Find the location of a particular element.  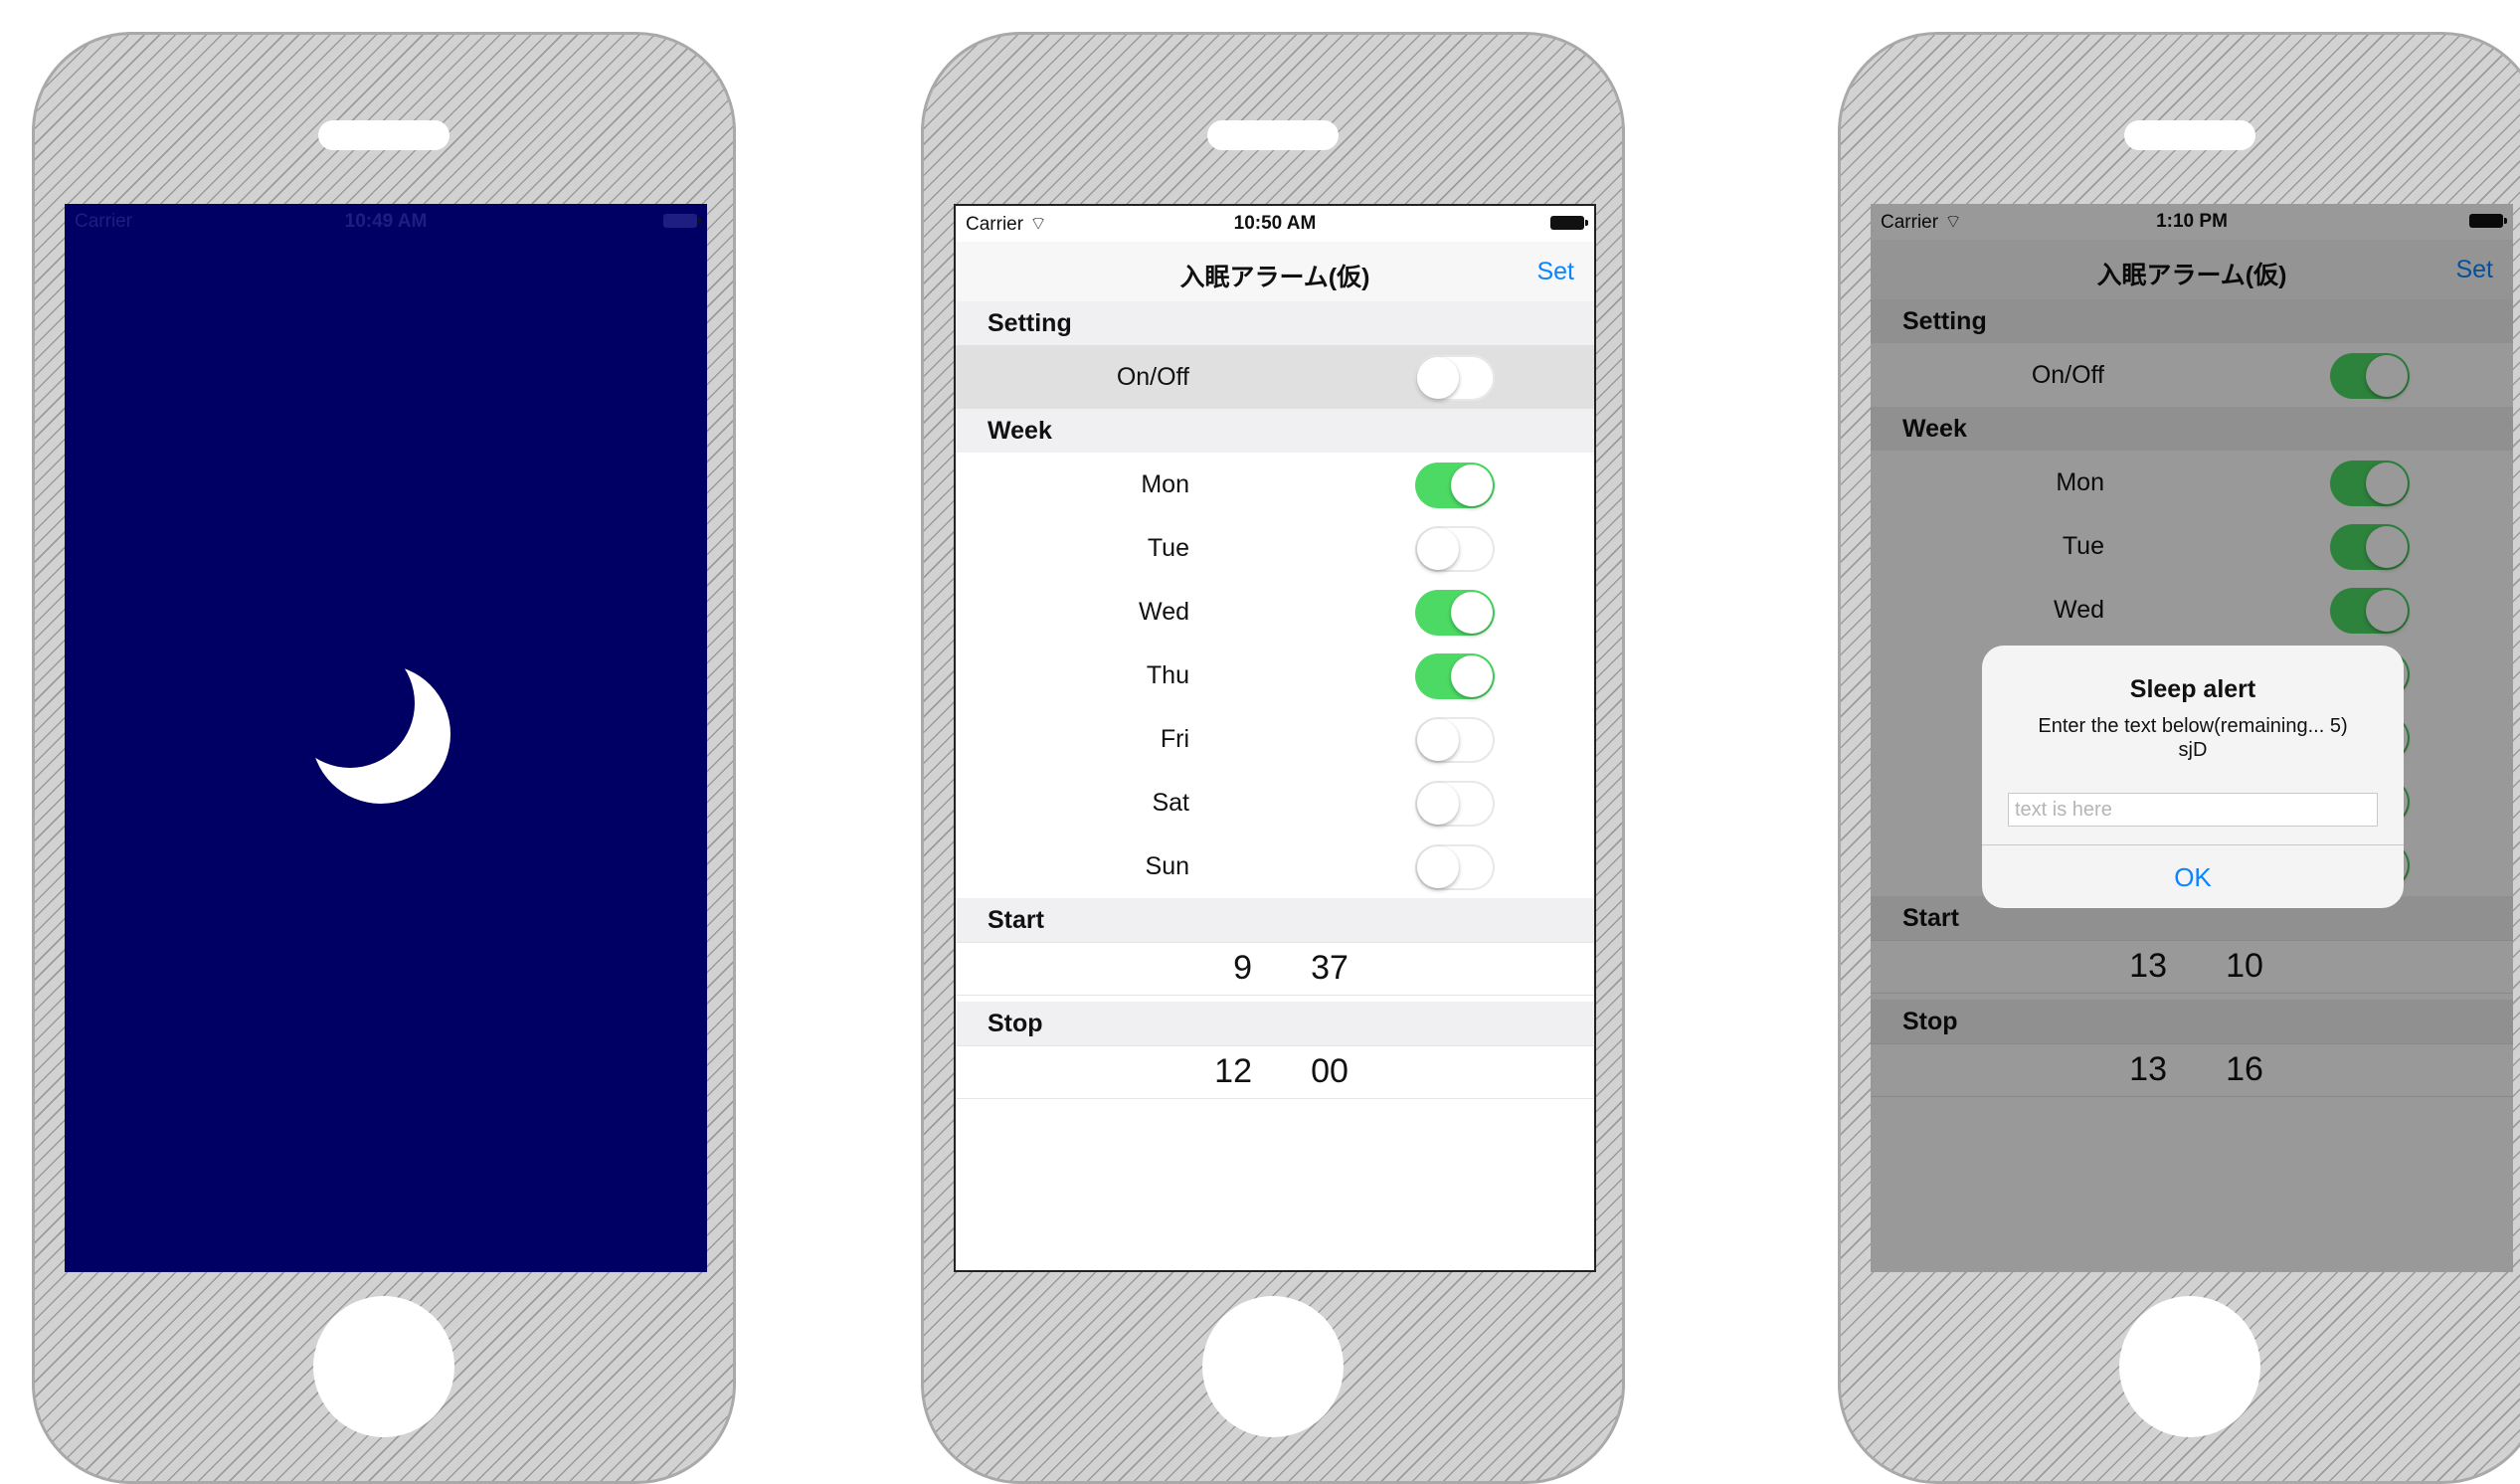

day-toggle-sun is located at coordinates (1455, 867).